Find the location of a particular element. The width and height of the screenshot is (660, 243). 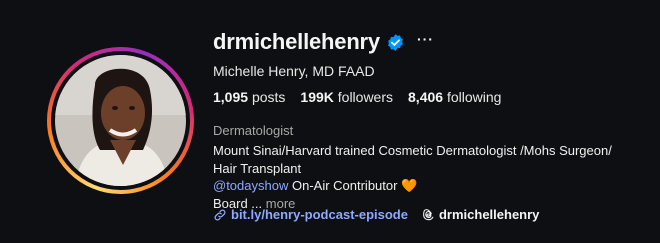

threads-icon is located at coordinates (428, 215).